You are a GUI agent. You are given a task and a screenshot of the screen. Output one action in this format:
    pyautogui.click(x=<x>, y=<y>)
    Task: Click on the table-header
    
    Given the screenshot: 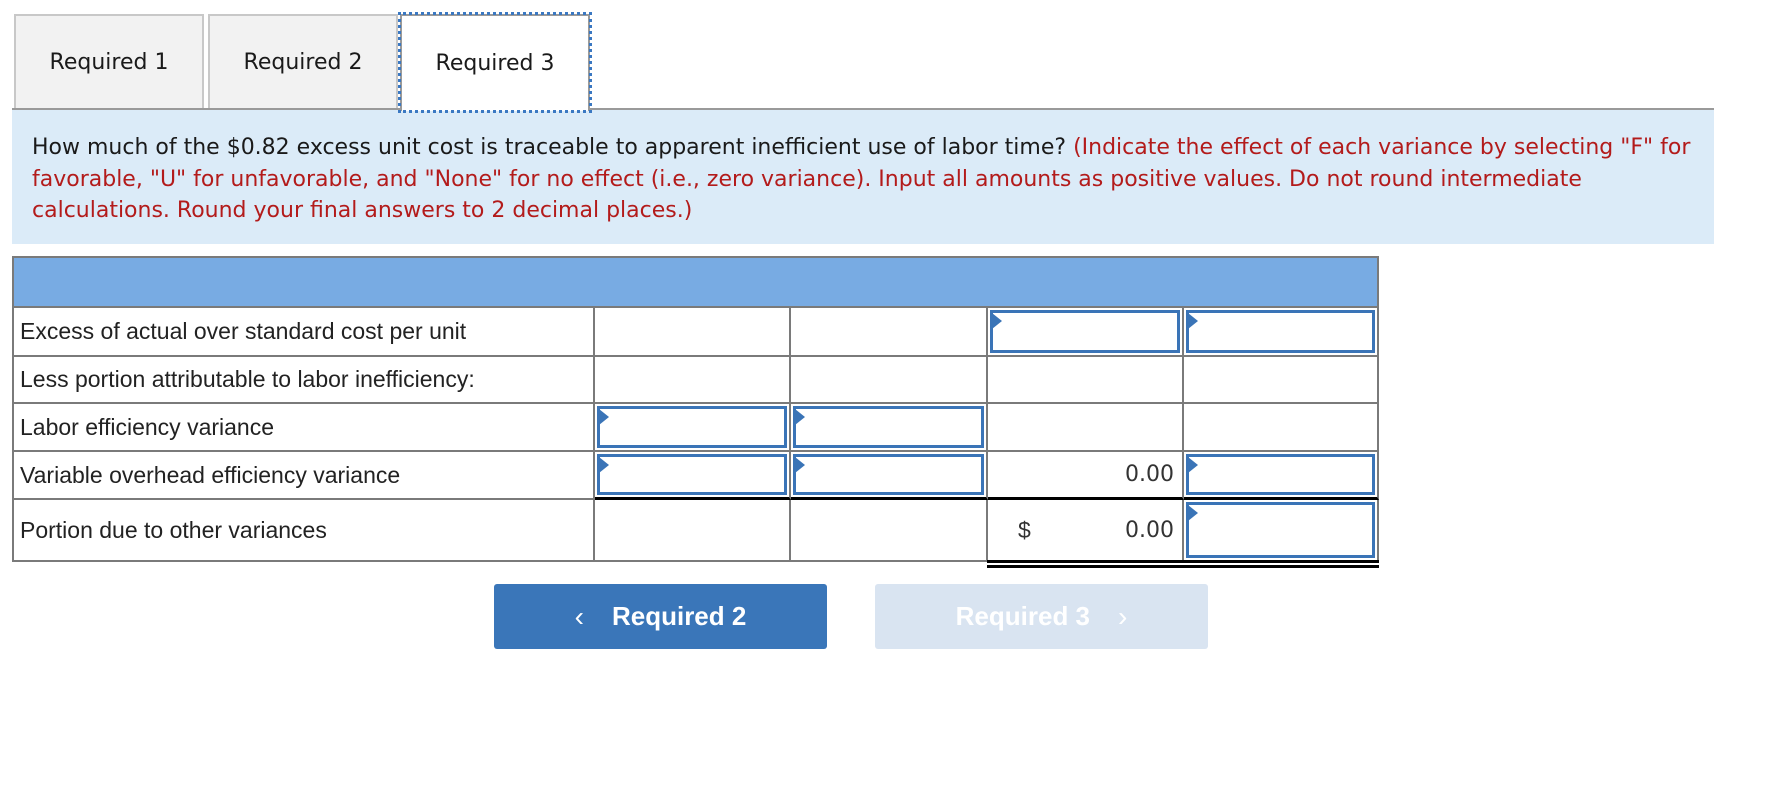 What is the action you would take?
    pyautogui.click(x=695, y=282)
    